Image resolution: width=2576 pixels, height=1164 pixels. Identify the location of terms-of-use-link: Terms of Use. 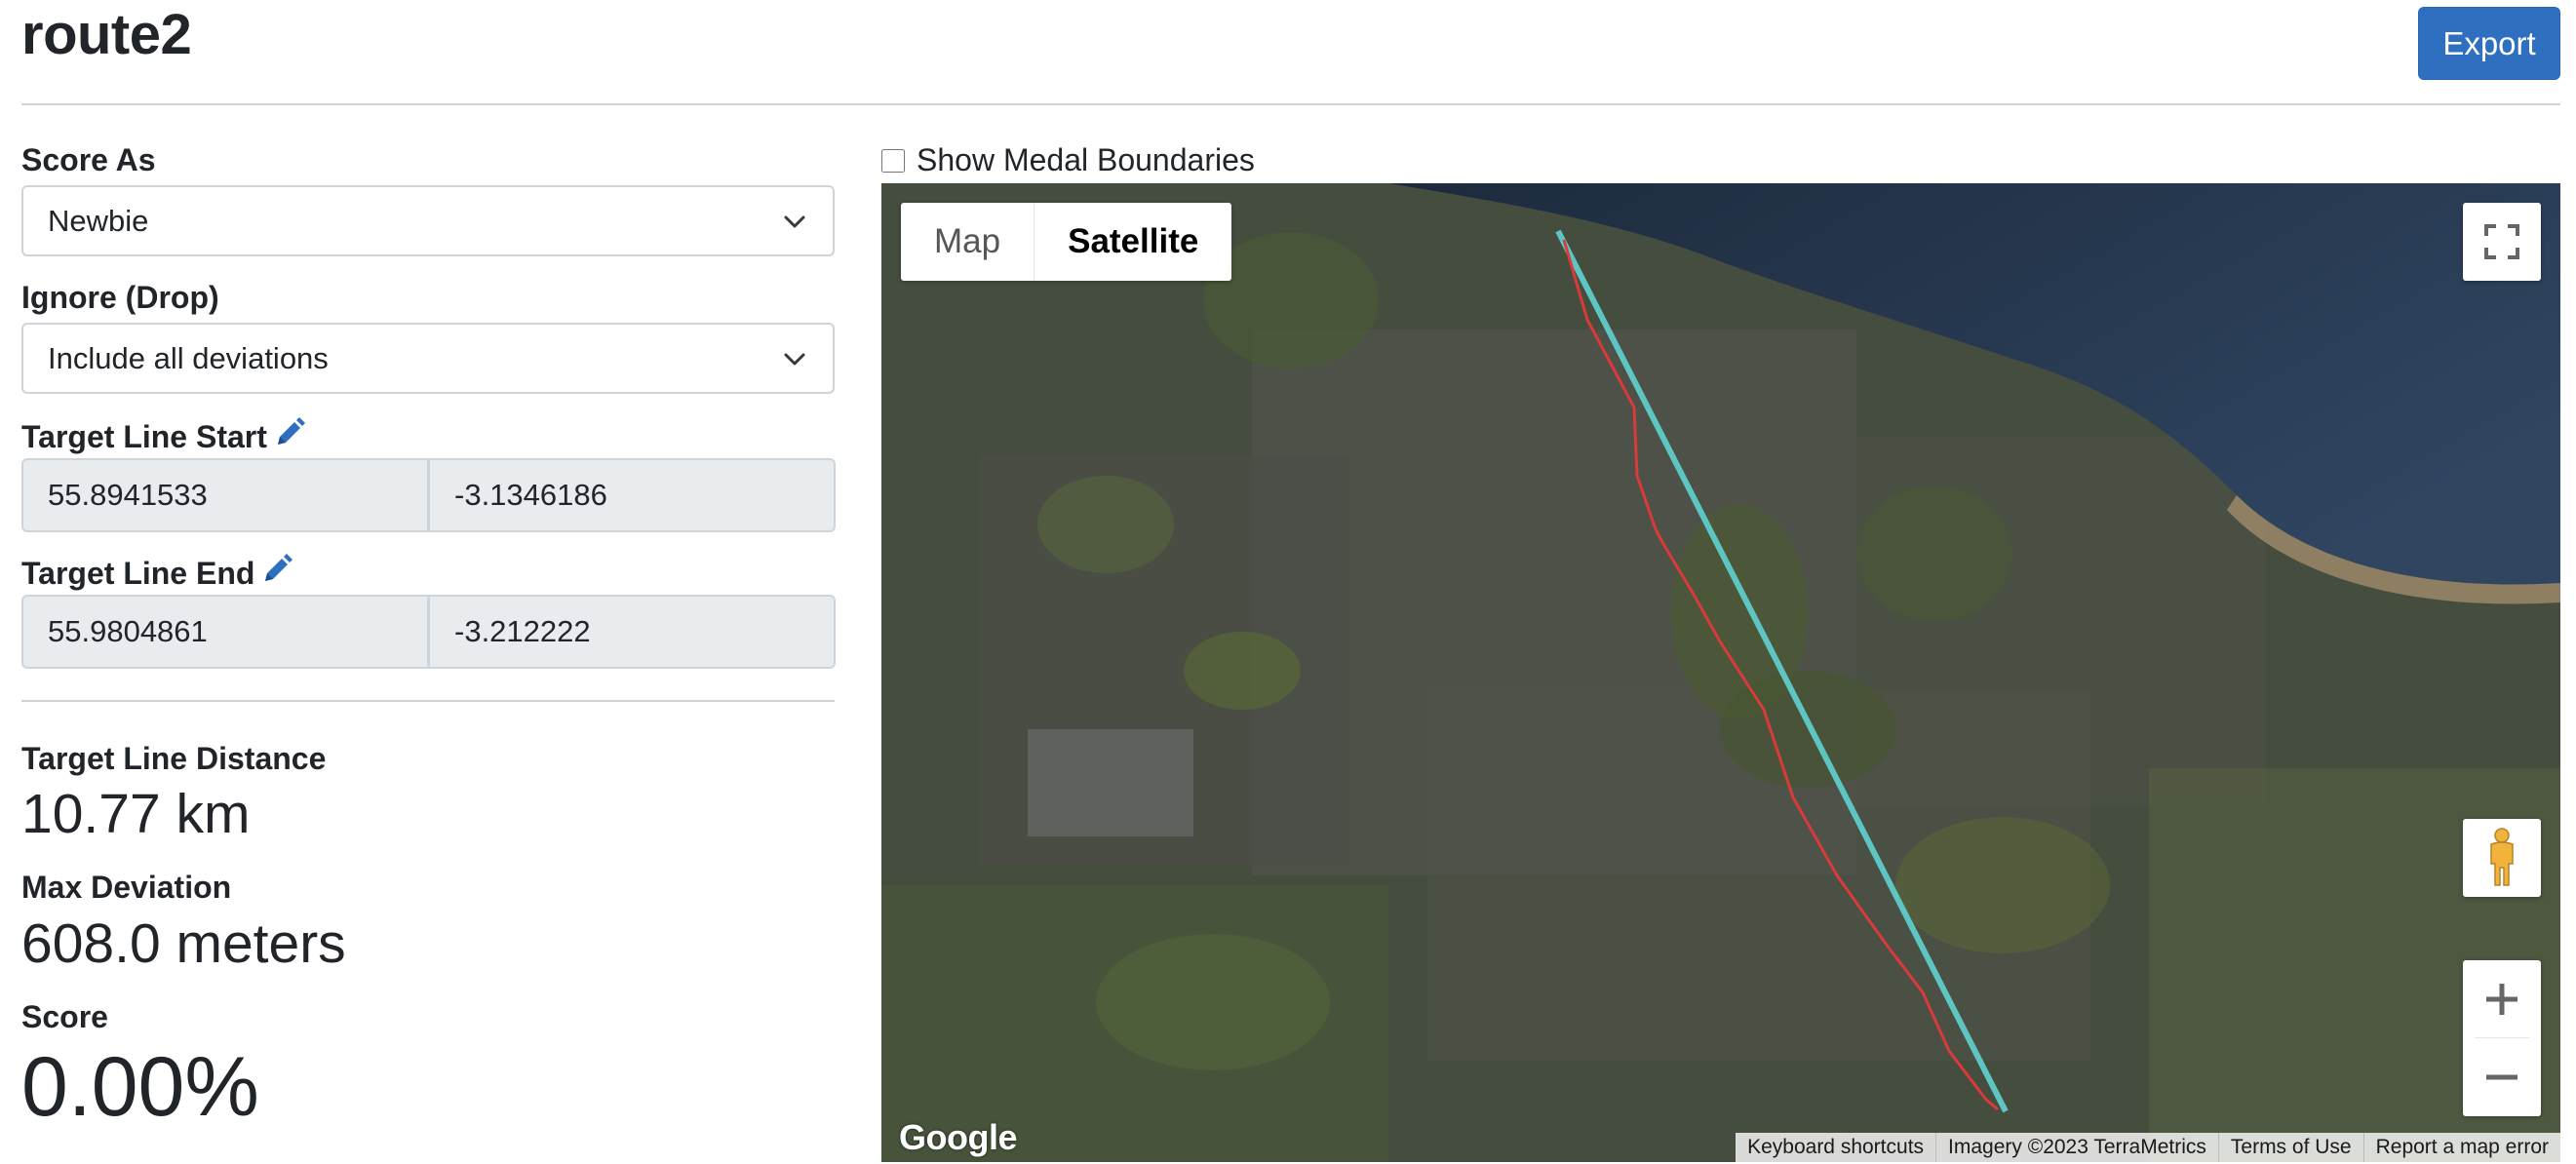
(2290, 1147).